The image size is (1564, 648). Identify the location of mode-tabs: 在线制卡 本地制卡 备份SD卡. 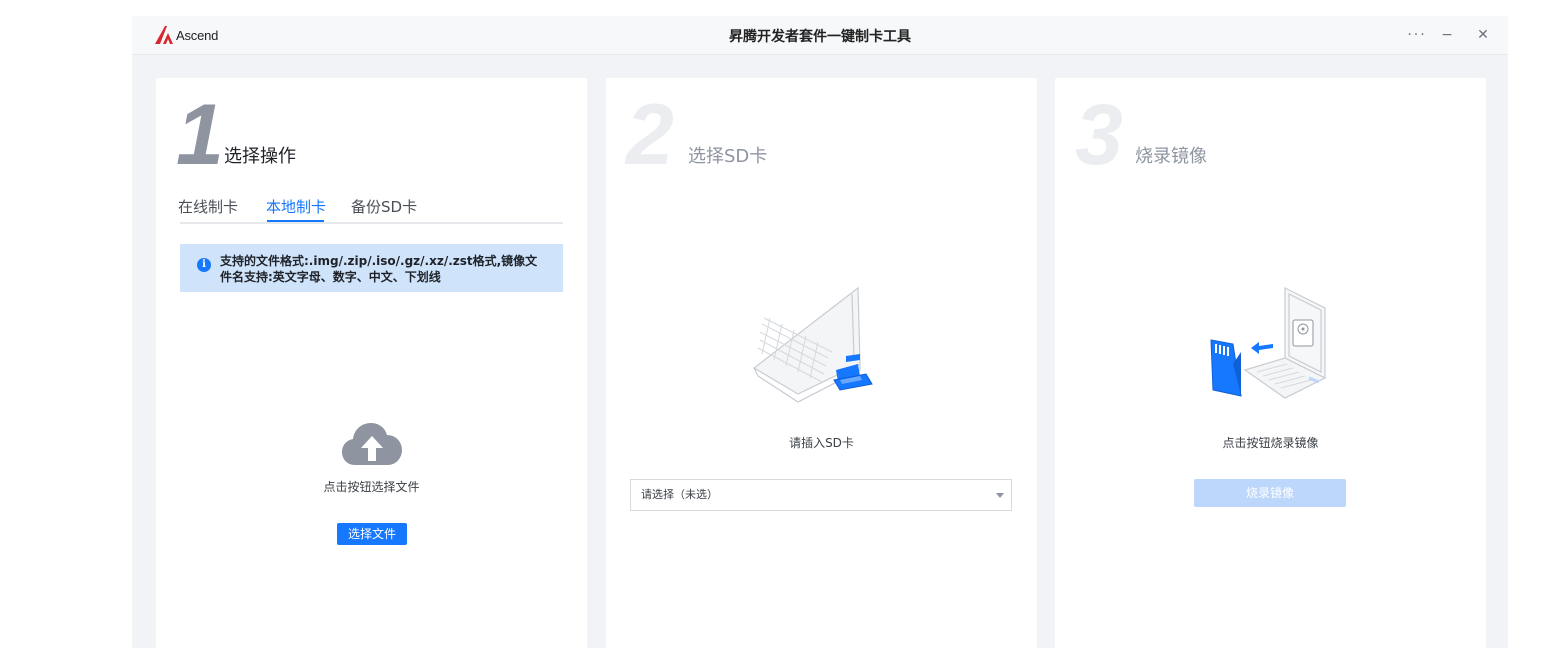
(370, 209).